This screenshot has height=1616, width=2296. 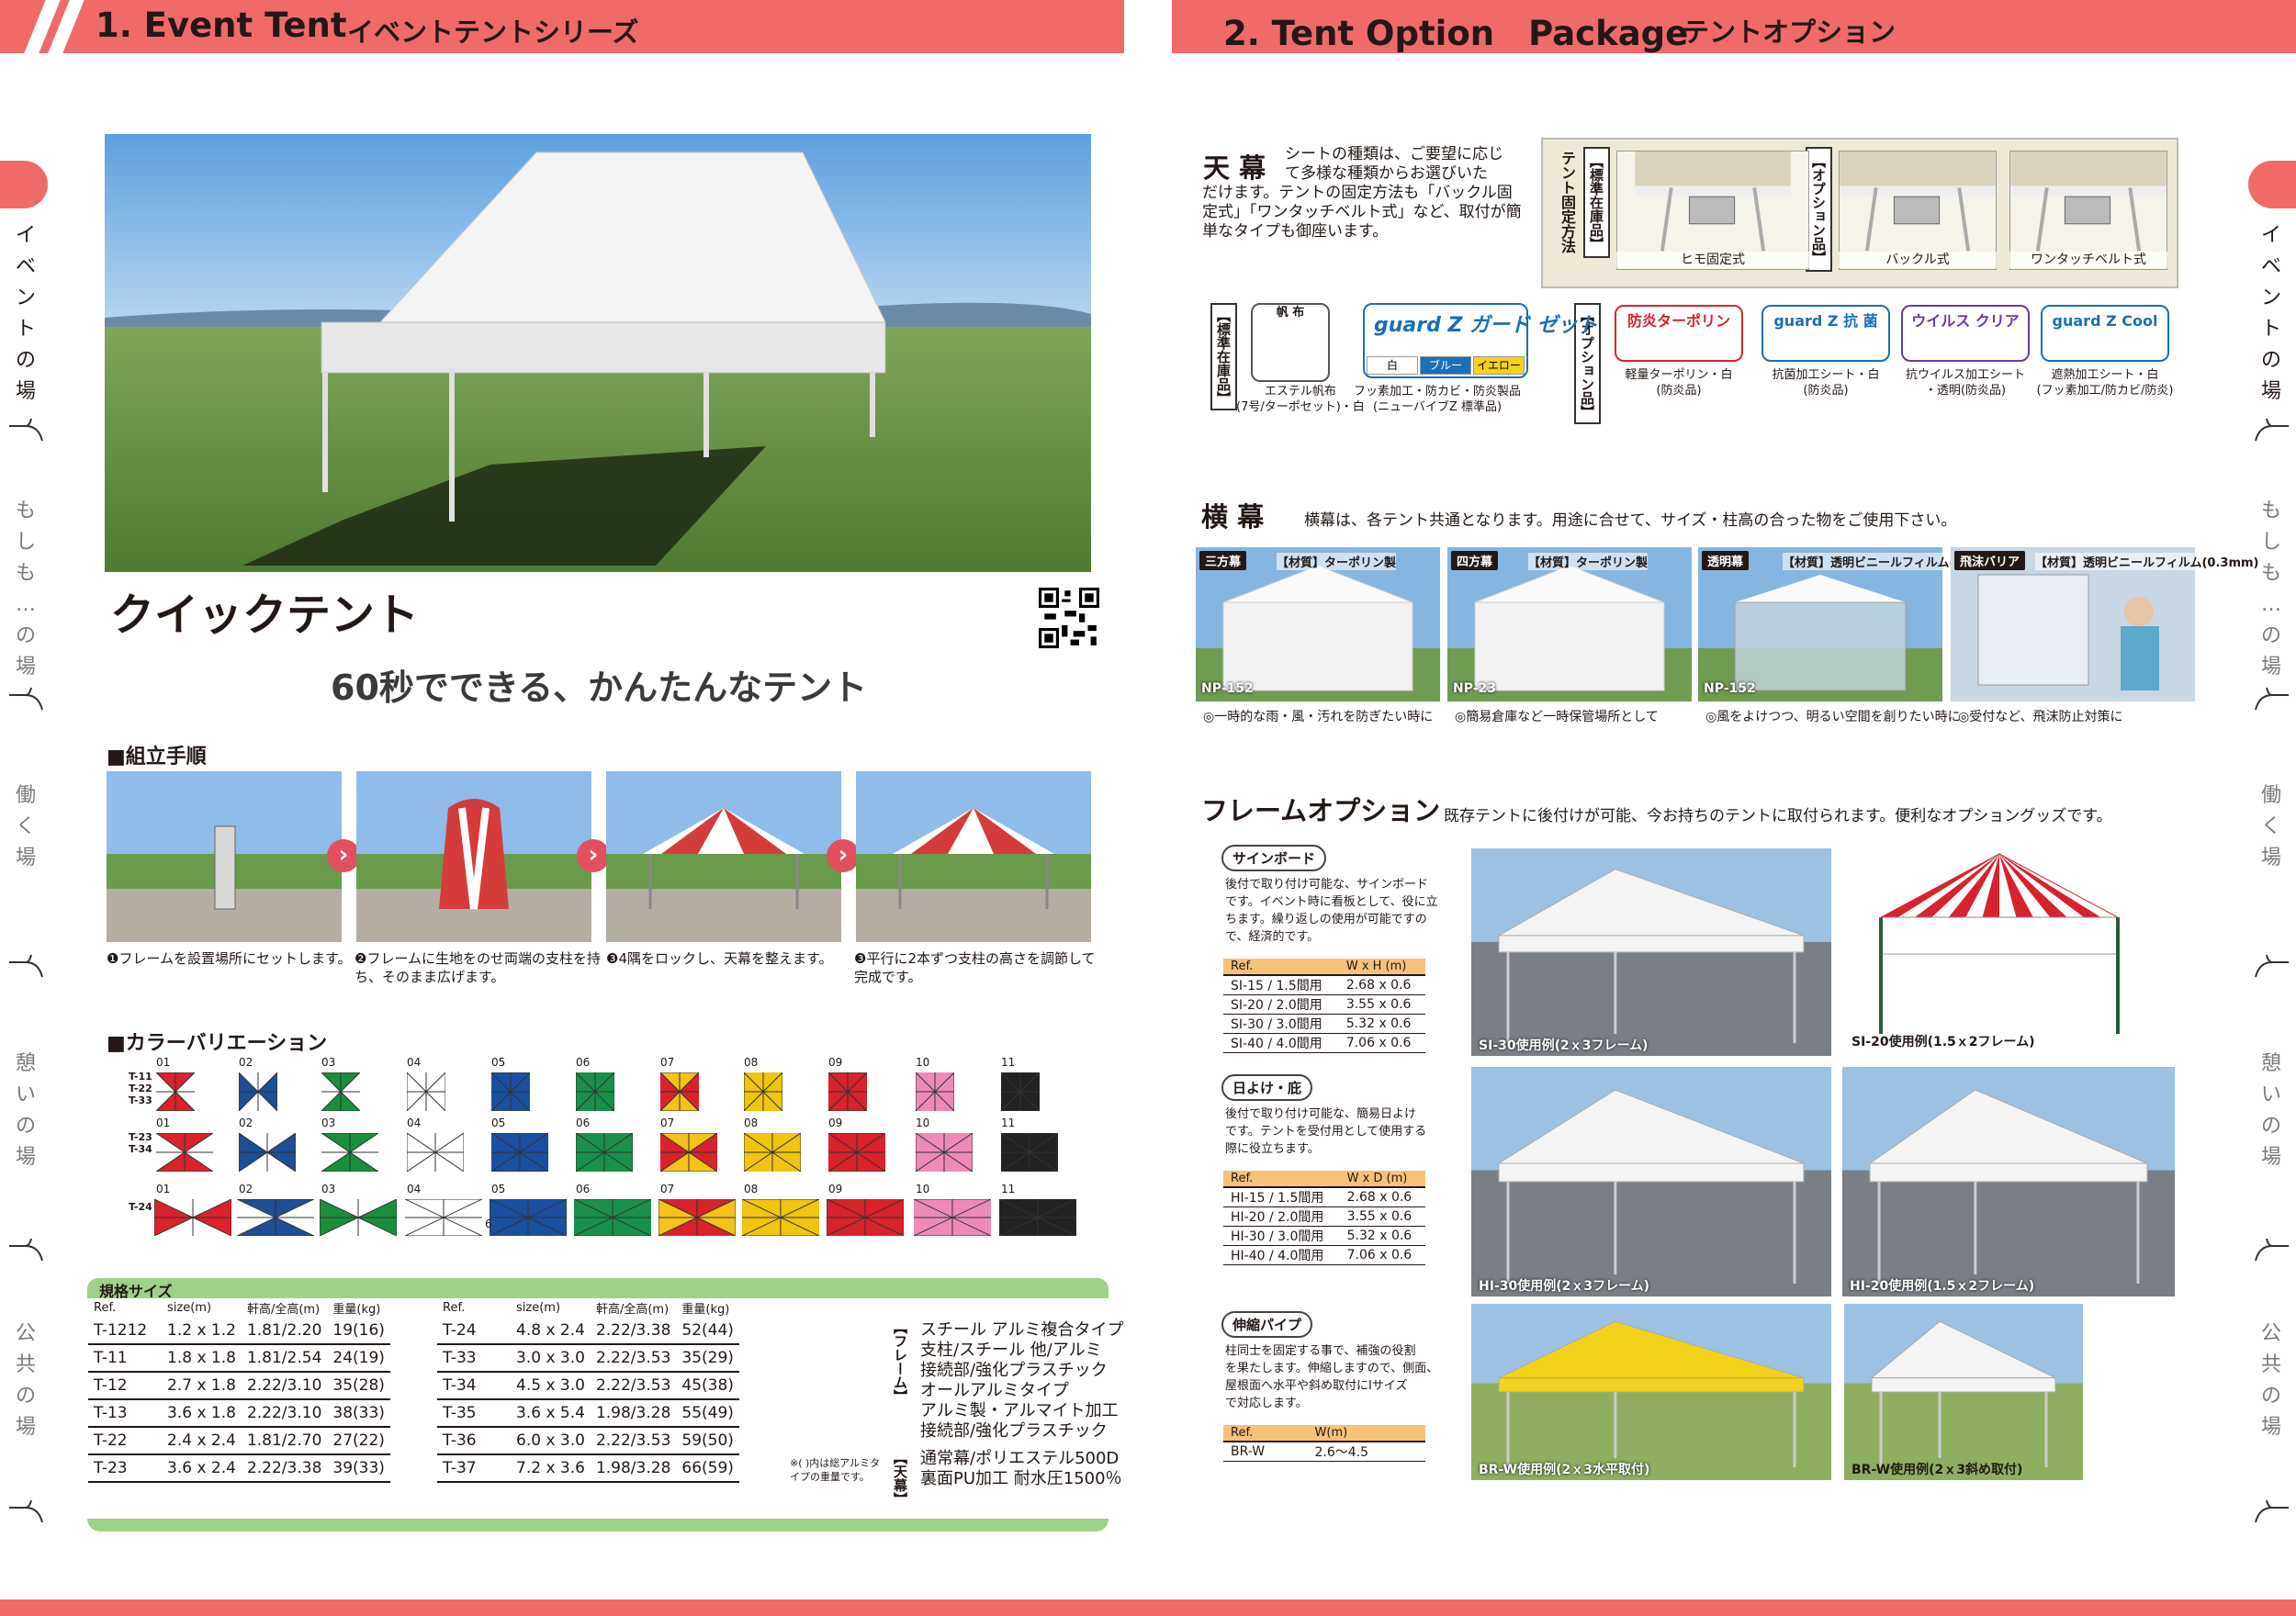 I want to click on table-cell: 24(19), so click(x=359, y=1358).